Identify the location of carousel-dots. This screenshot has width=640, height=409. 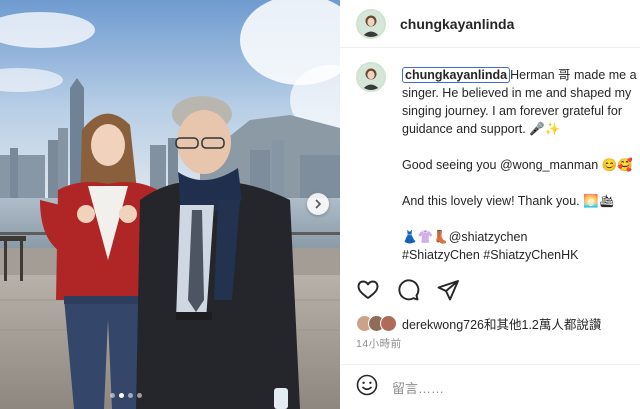
(126, 395).